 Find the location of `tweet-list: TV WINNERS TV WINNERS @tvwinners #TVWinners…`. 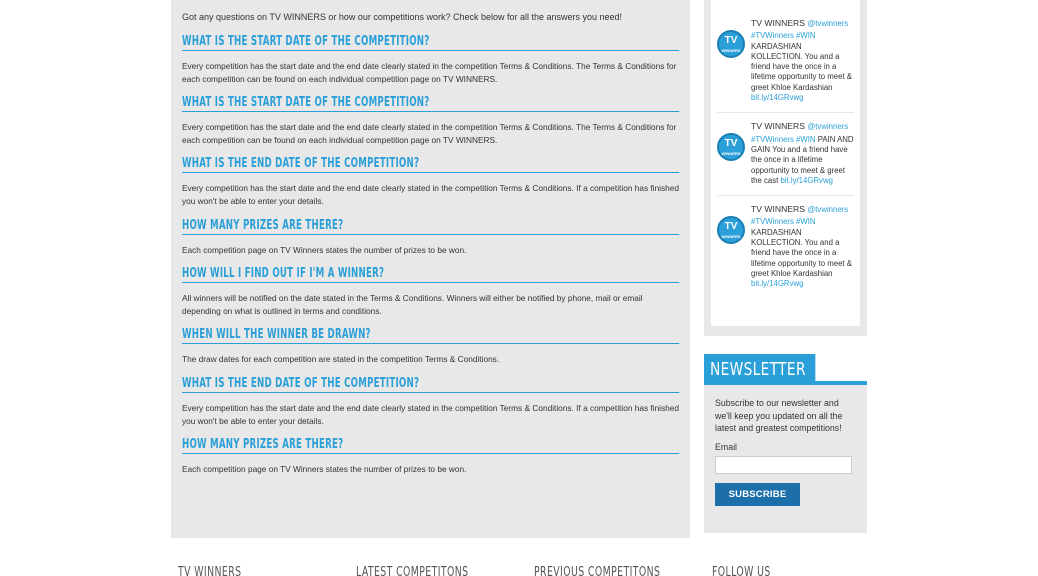

tweet-list: TV WINNERS TV WINNERS @tvwinners #TVWinners… is located at coordinates (785, 163).